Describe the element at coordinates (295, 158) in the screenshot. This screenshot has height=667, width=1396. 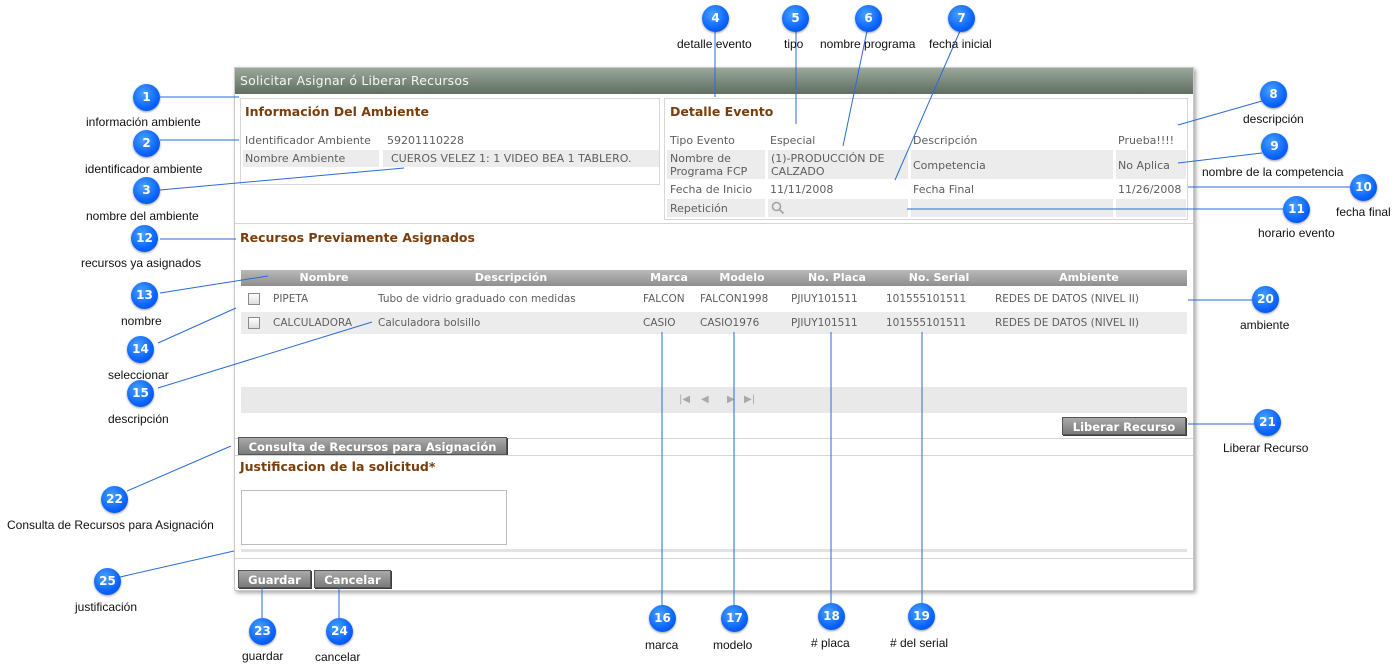
I see `ambiente-name-label: Nombre Ambiente` at that location.